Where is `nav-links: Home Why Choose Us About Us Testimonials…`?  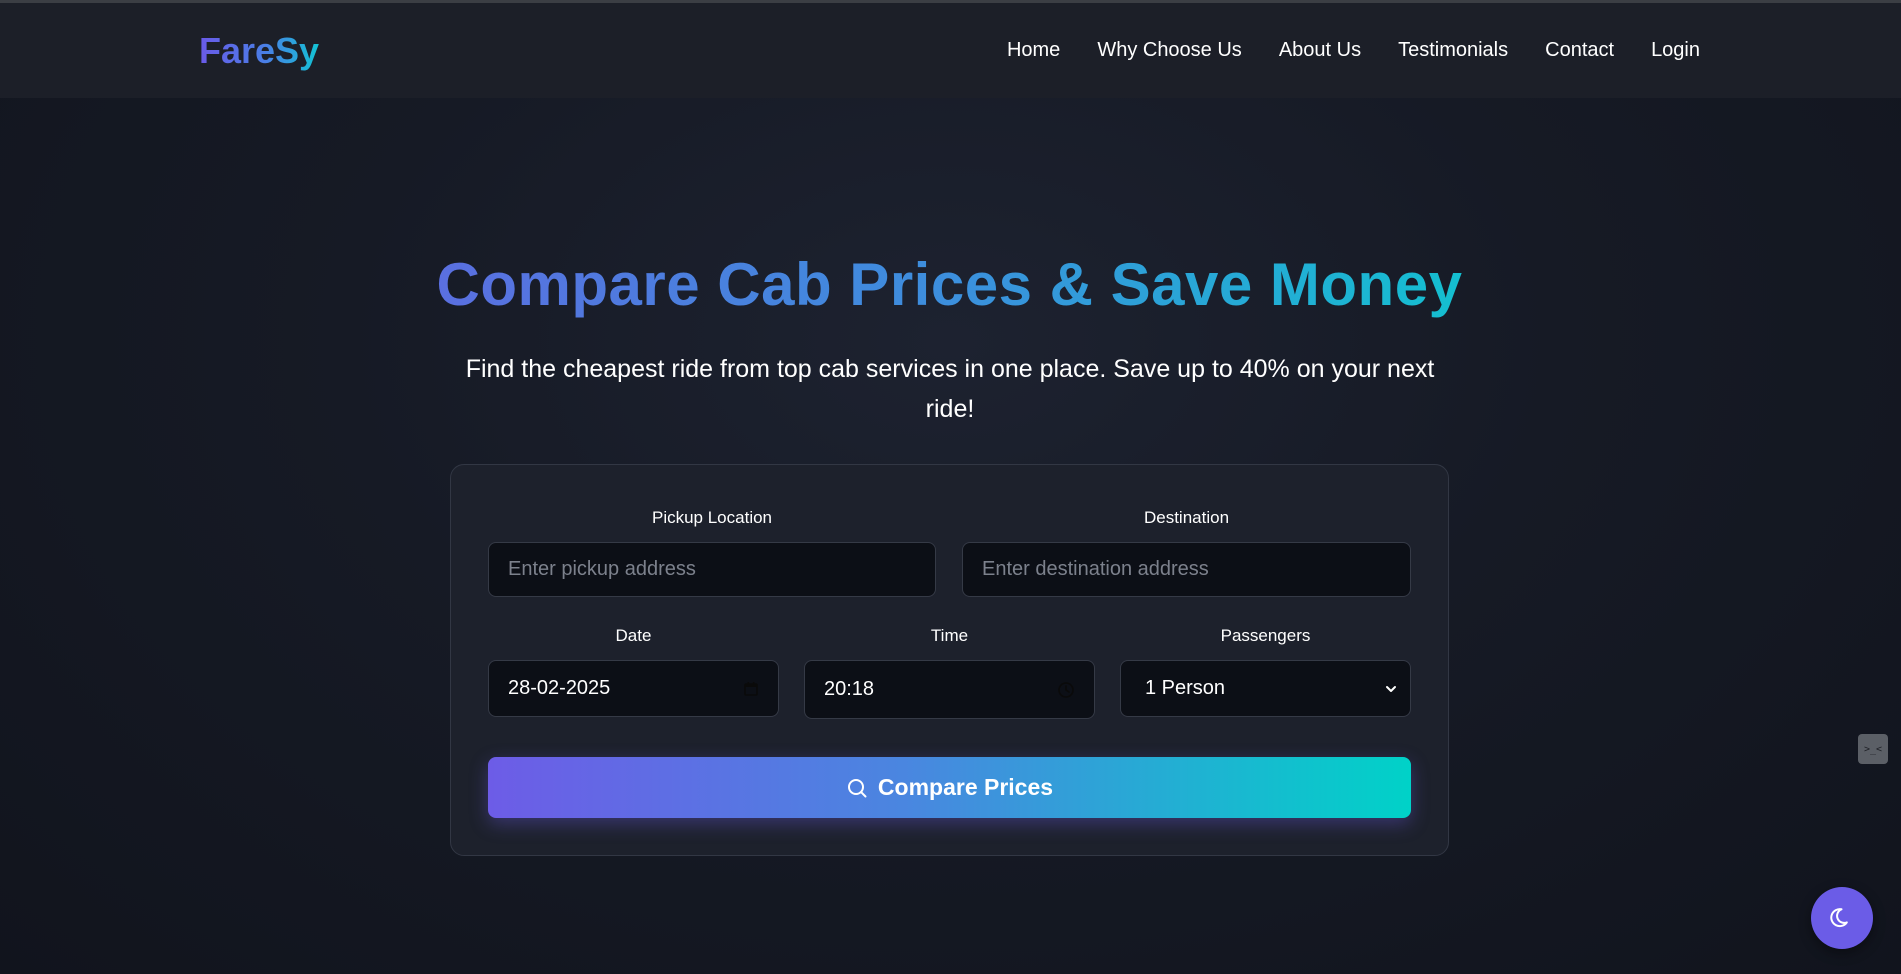
nav-links: Home Why Choose Us About Us Testimonials… is located at coordinates (1353, 50).